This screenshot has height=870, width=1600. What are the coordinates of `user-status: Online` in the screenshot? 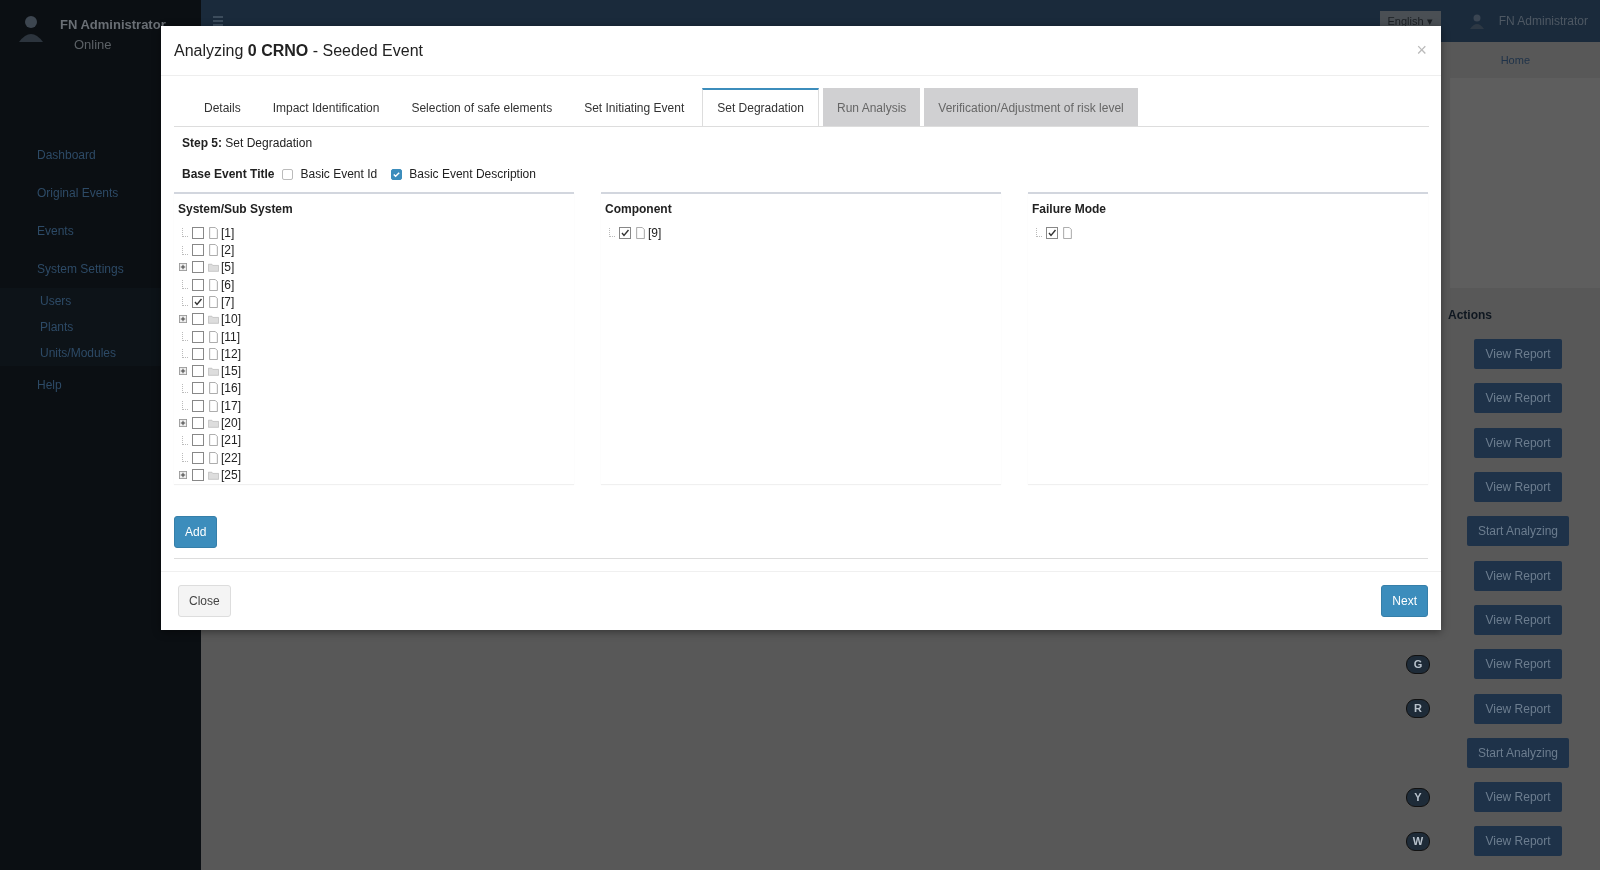 It's located at (93, 44).